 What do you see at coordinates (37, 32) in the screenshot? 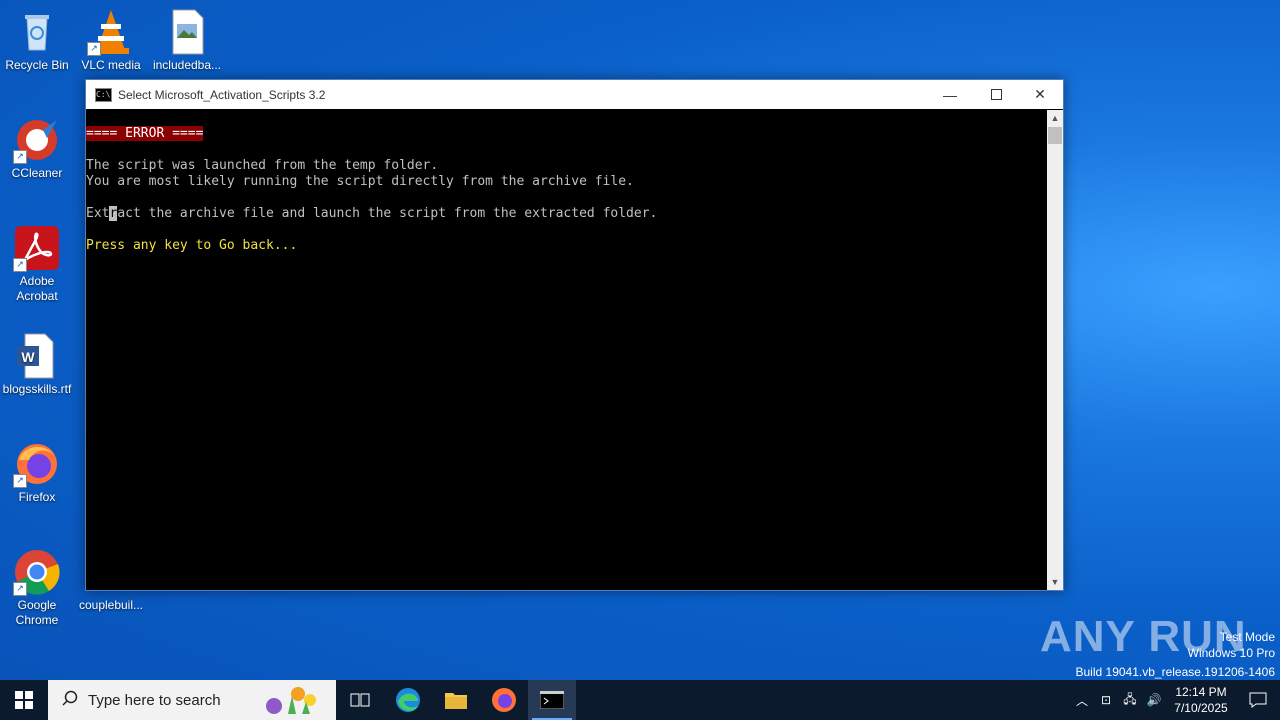
I see `recycle-bin-icon` at bounding box center [37, 32].